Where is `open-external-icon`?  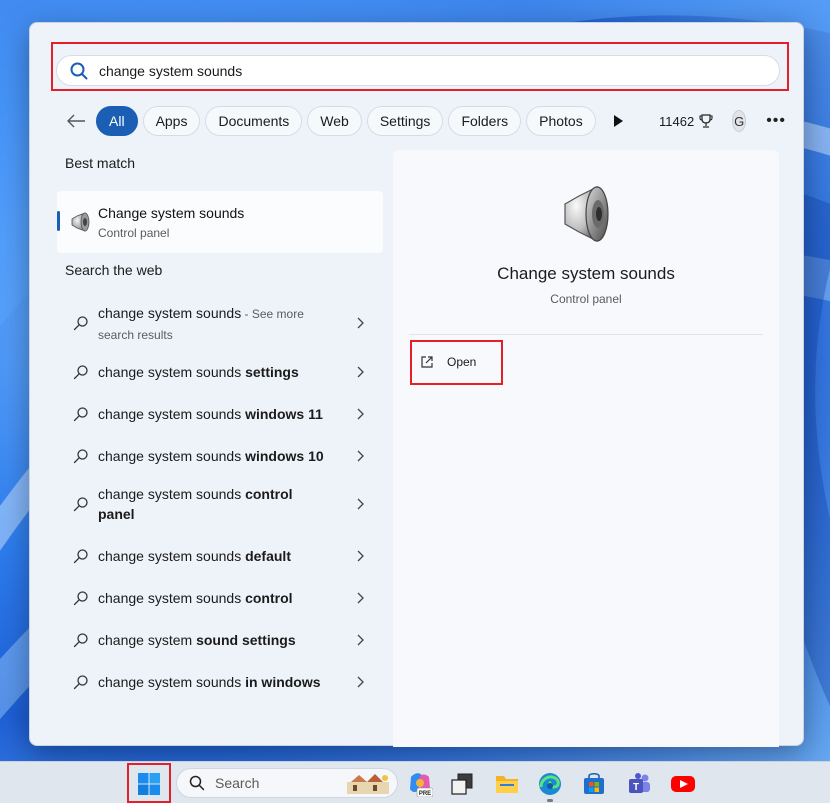
open-external-icon is located at coordinates (427, 362).